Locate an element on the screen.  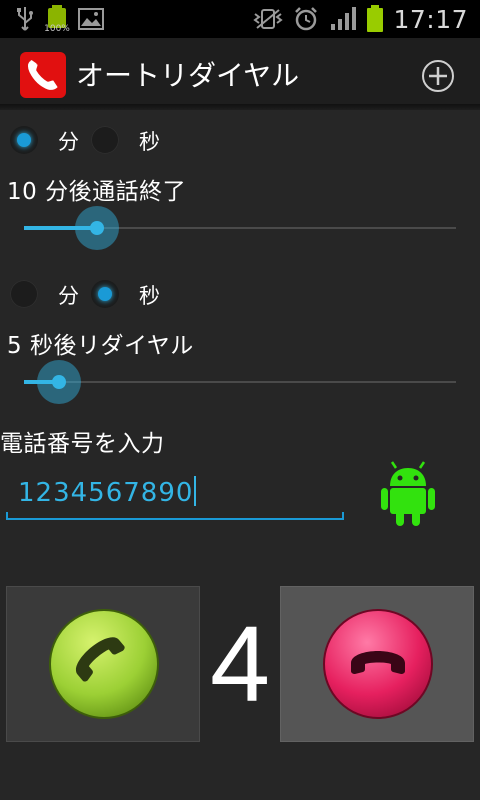
battery-full-icon: 100% is located at coordinates (57, 19).